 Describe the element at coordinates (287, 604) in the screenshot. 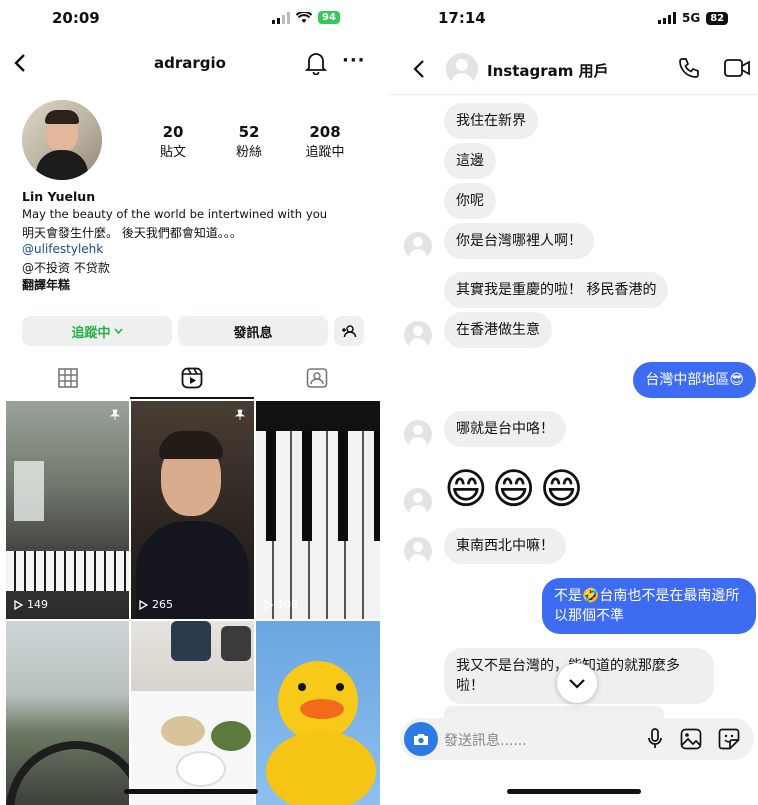

I see `reel-views-count: 108` at that location.